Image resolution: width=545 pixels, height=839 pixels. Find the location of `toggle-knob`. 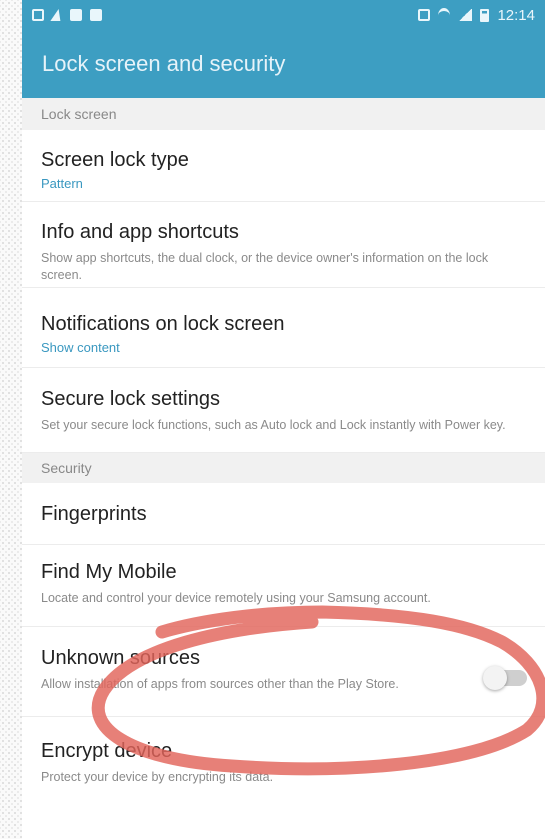

toggle-knob is located at coordinates (495, 678).